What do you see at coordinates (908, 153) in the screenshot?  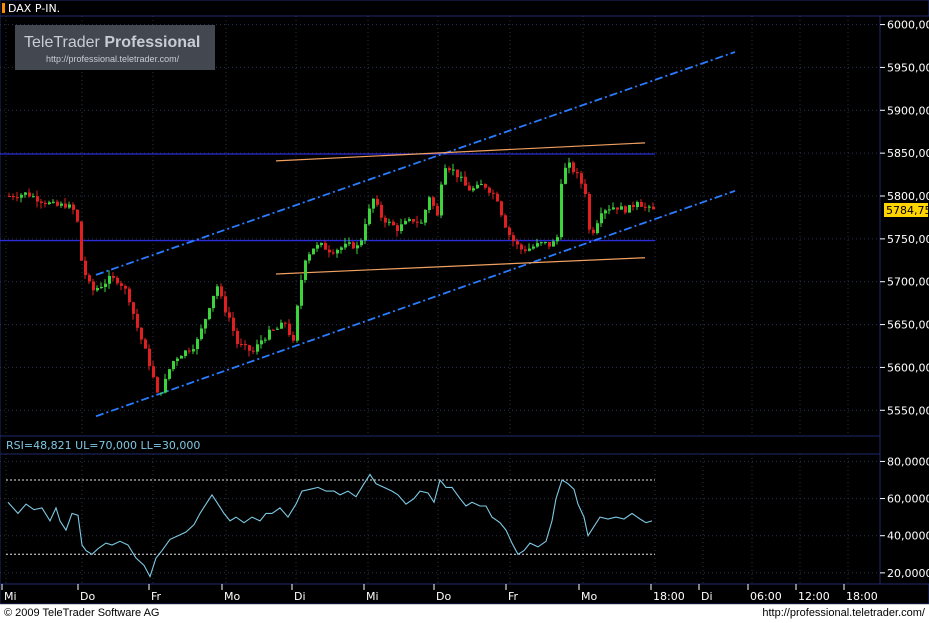 I see `price-tick-label: 5850,00` at bounding box center [908, 153].